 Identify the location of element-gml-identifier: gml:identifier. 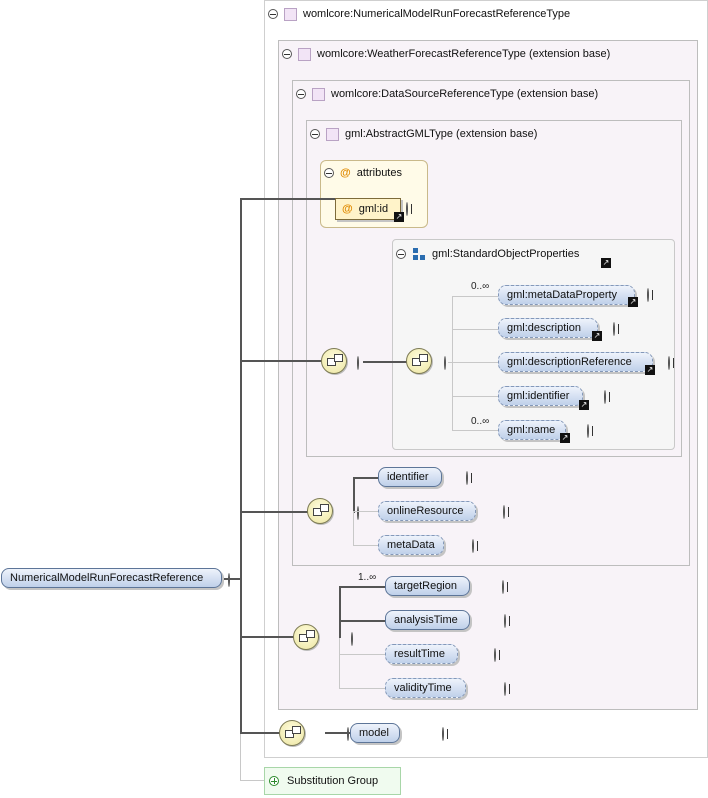
(540, 396).